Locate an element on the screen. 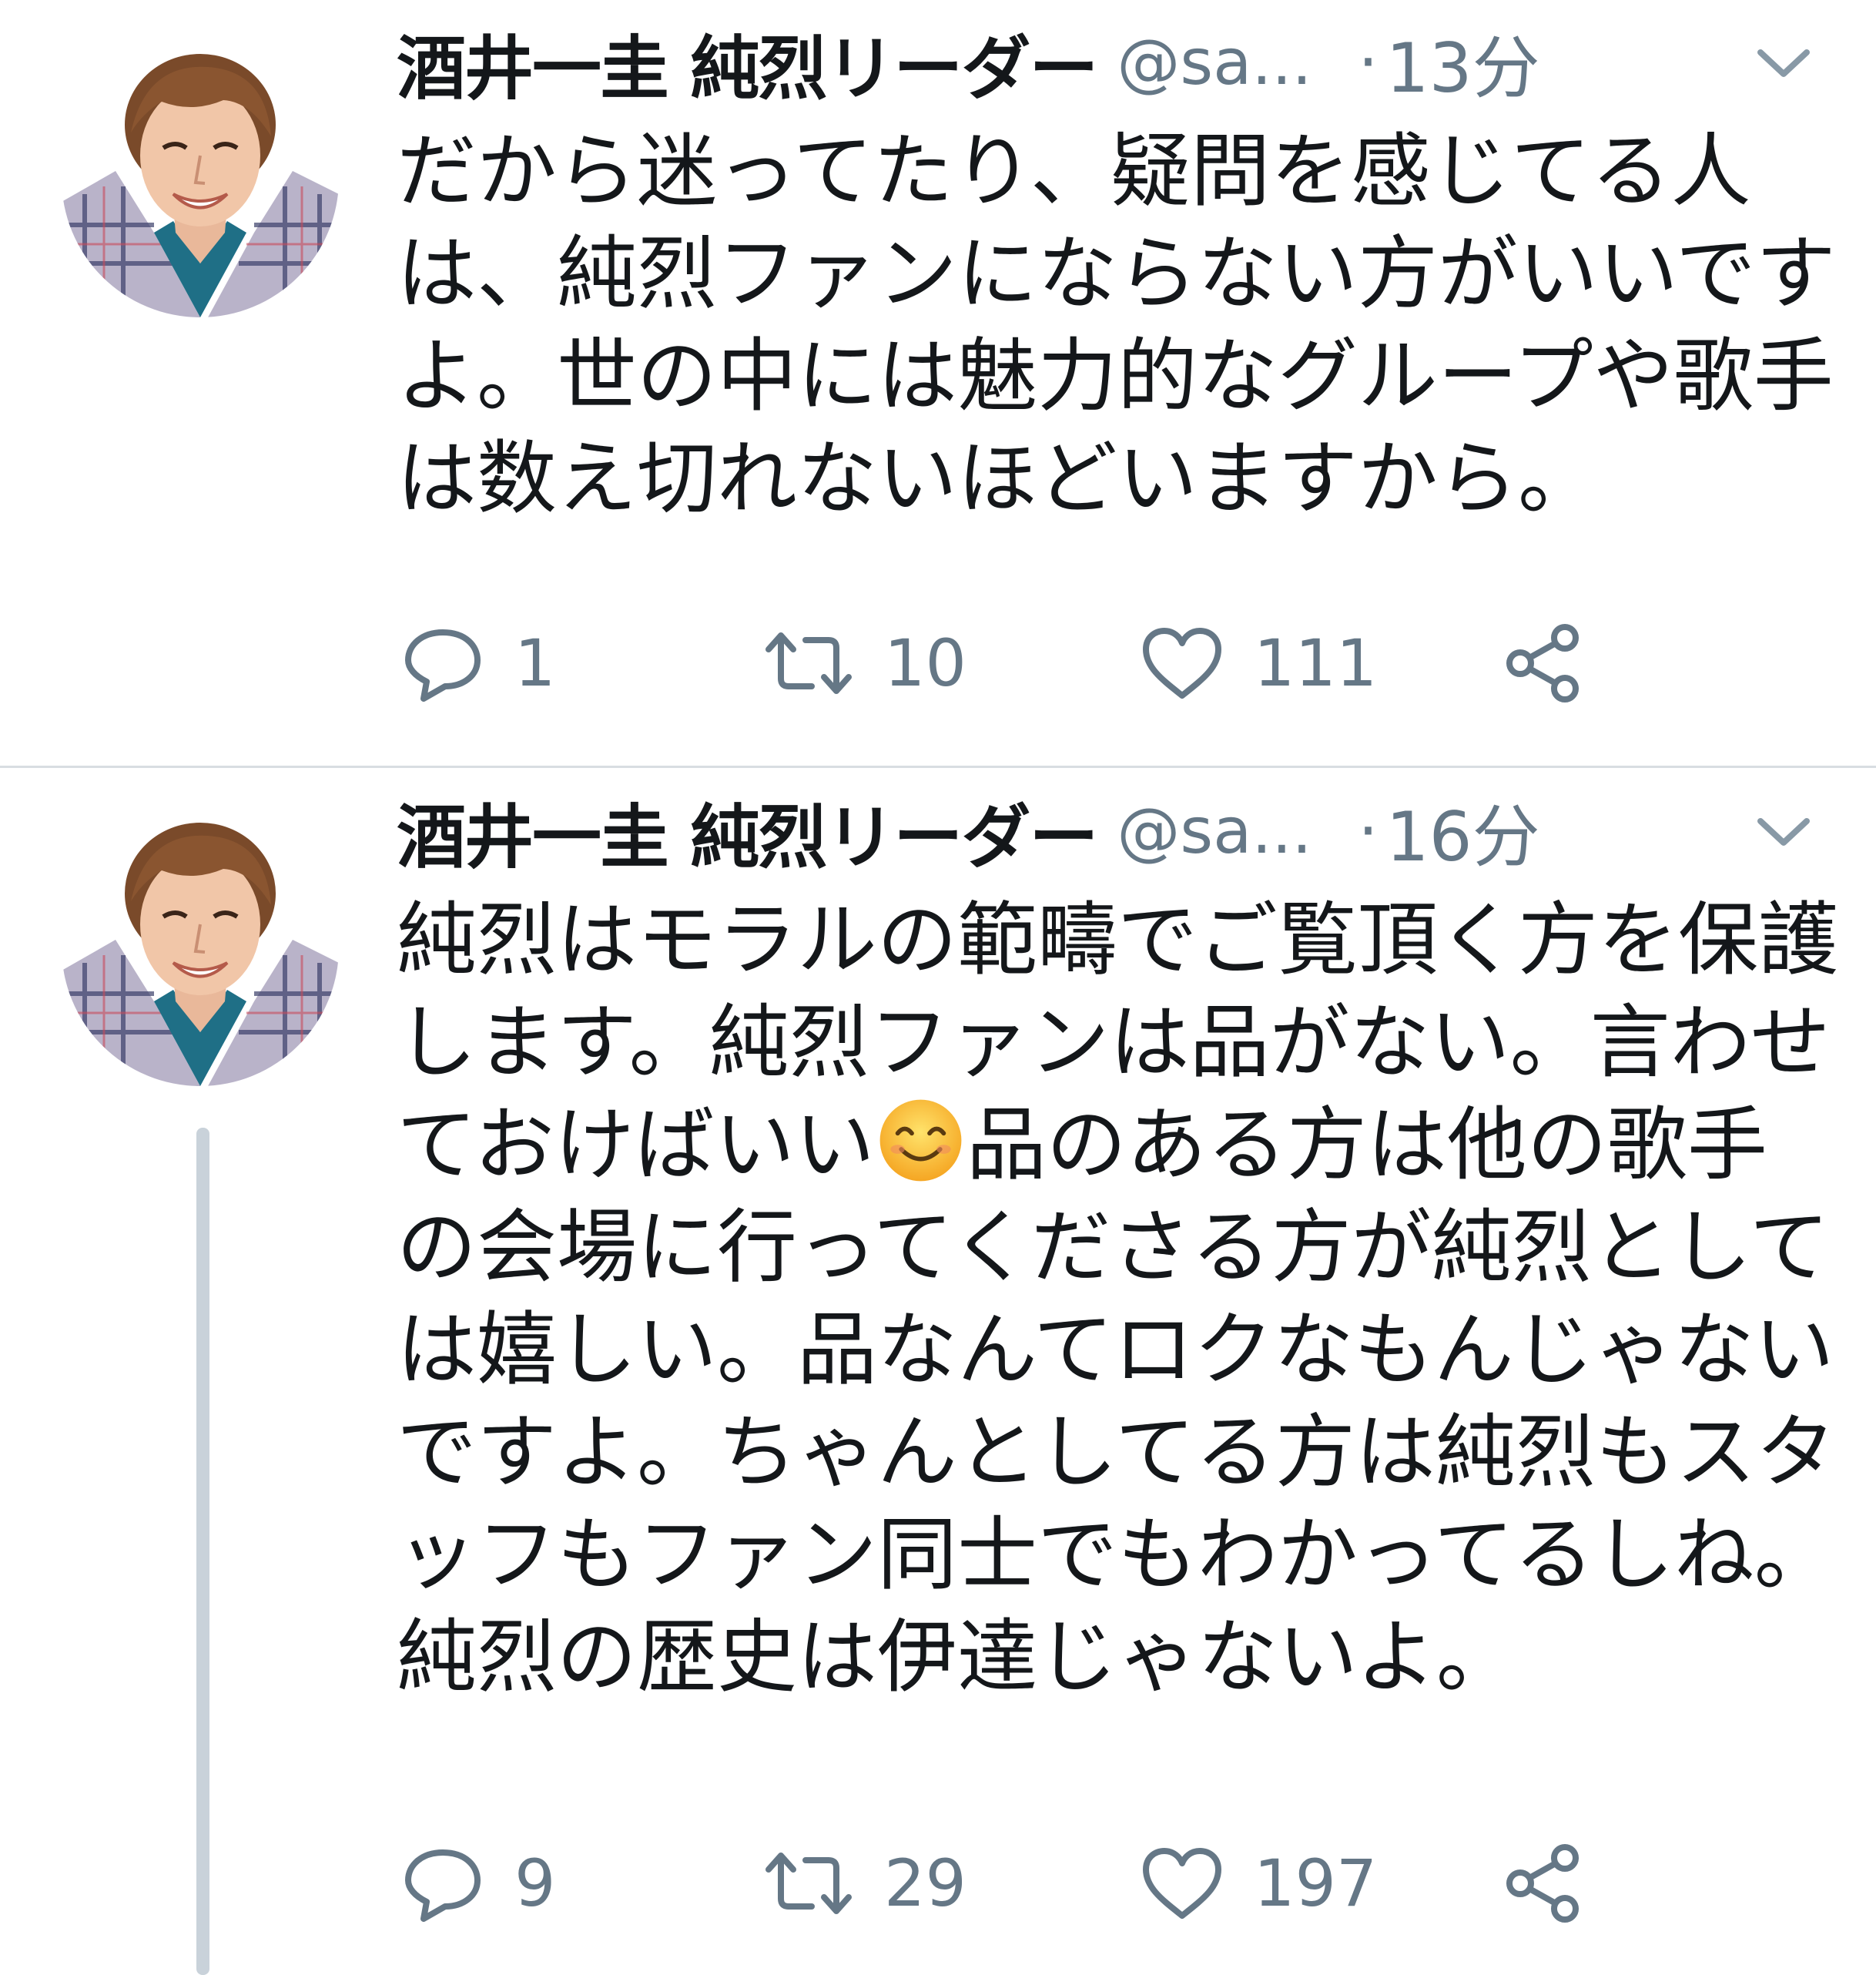 Image resolution: width=1876 pixels, height=1975 pixels. timestamp: 13分 is located at coordinates (1463, 63).